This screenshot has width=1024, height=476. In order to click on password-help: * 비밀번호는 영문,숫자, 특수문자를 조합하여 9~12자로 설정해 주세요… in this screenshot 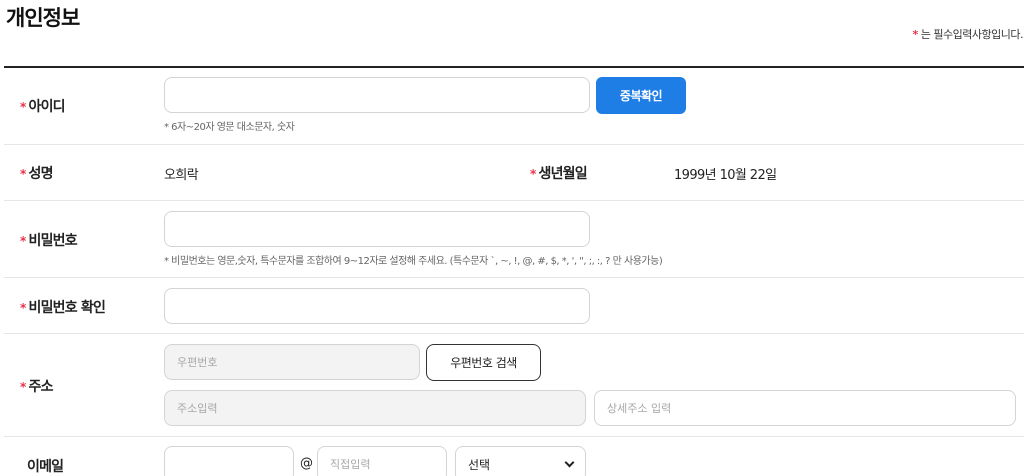, I will do `click(413, 261)`.